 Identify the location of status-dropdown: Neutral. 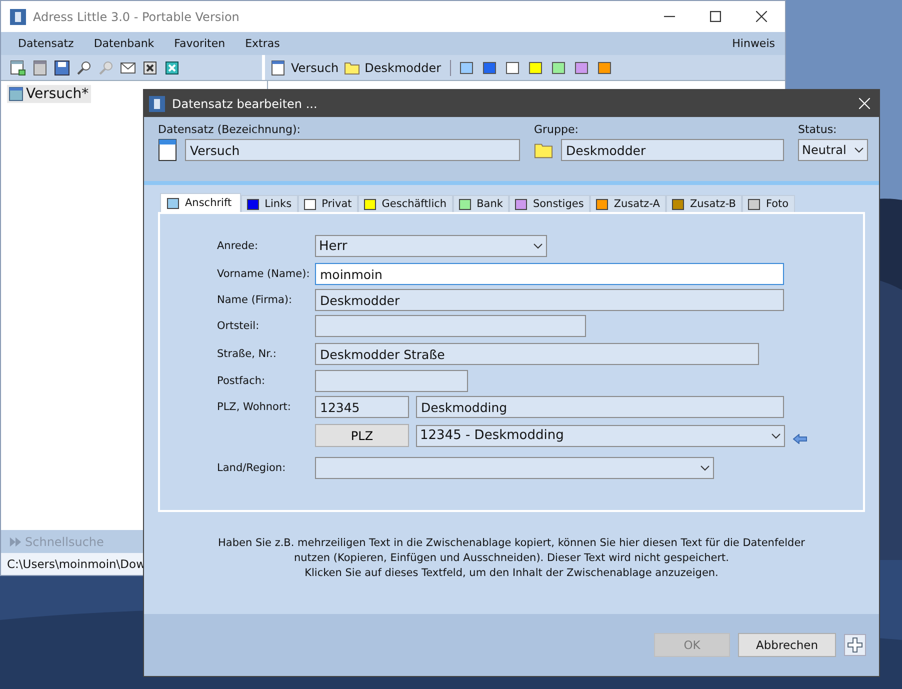
(833, 150).